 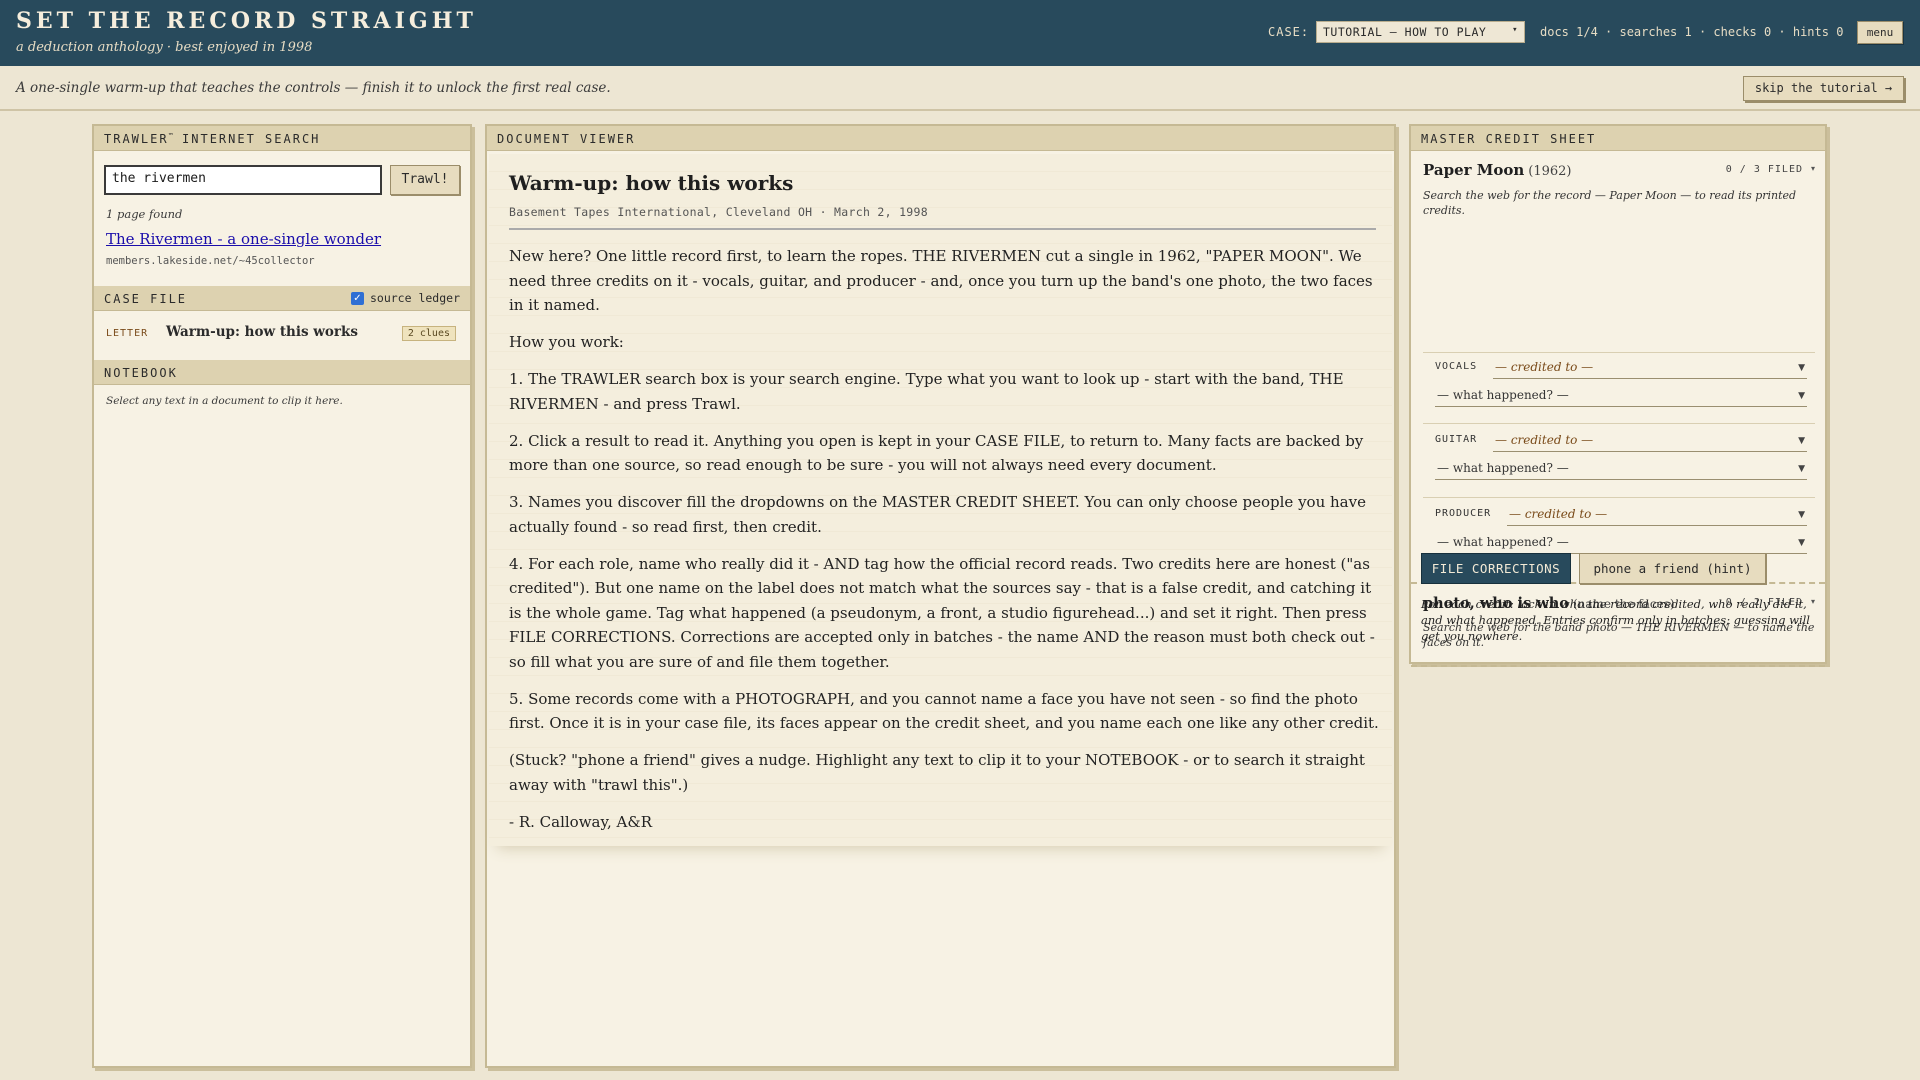 I want to click on credit-sheet-header: MASTER CREDIT SHEET, so click(x=1618, y=138).